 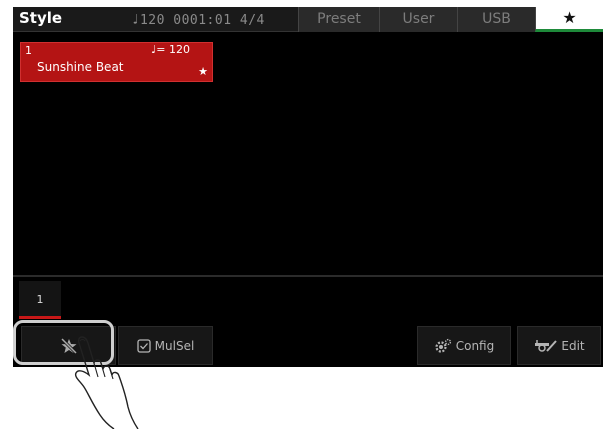 What do you see at coordinates (573, 345) in the screenshot?
I see `edit-label: Edit` at bounding box center [573, 345].